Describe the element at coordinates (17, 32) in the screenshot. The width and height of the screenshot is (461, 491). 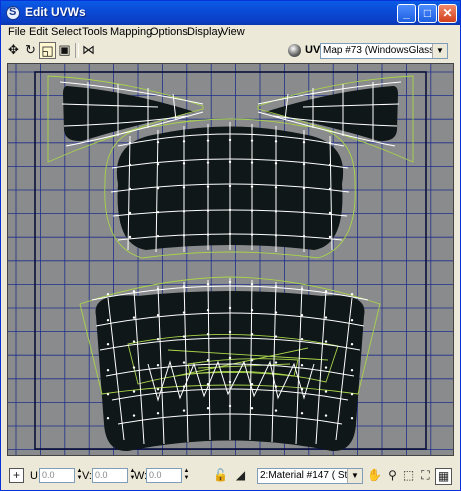
I see `menu-file: File` at that location.